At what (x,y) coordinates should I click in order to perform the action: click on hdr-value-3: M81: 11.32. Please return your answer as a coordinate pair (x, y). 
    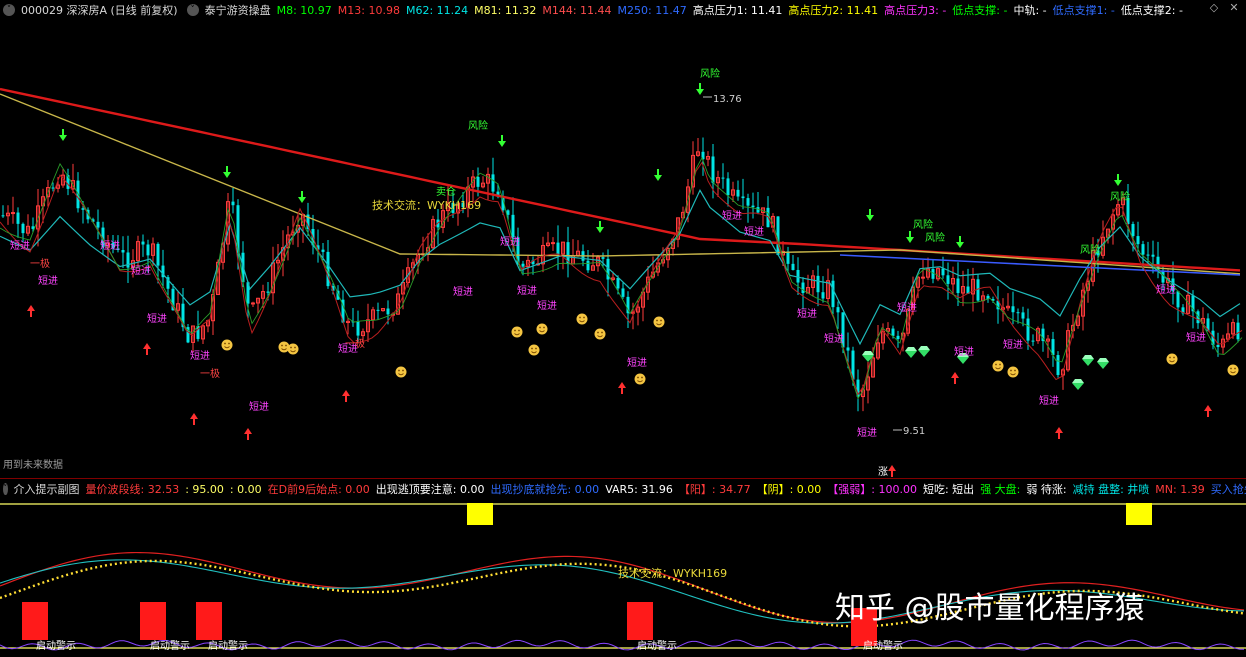
    Looking at the image, I should click on (505, 10).